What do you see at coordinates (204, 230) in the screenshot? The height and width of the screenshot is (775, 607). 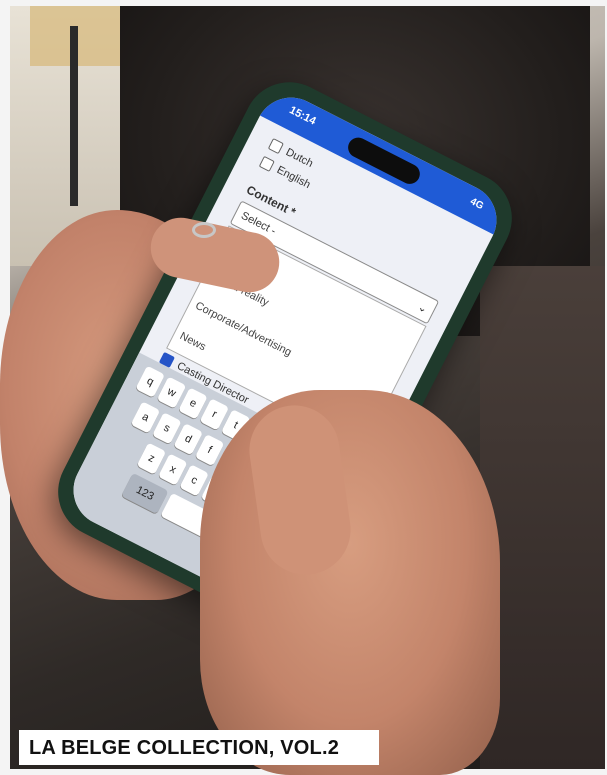 I see `ring` at bounding box center [204, 230].